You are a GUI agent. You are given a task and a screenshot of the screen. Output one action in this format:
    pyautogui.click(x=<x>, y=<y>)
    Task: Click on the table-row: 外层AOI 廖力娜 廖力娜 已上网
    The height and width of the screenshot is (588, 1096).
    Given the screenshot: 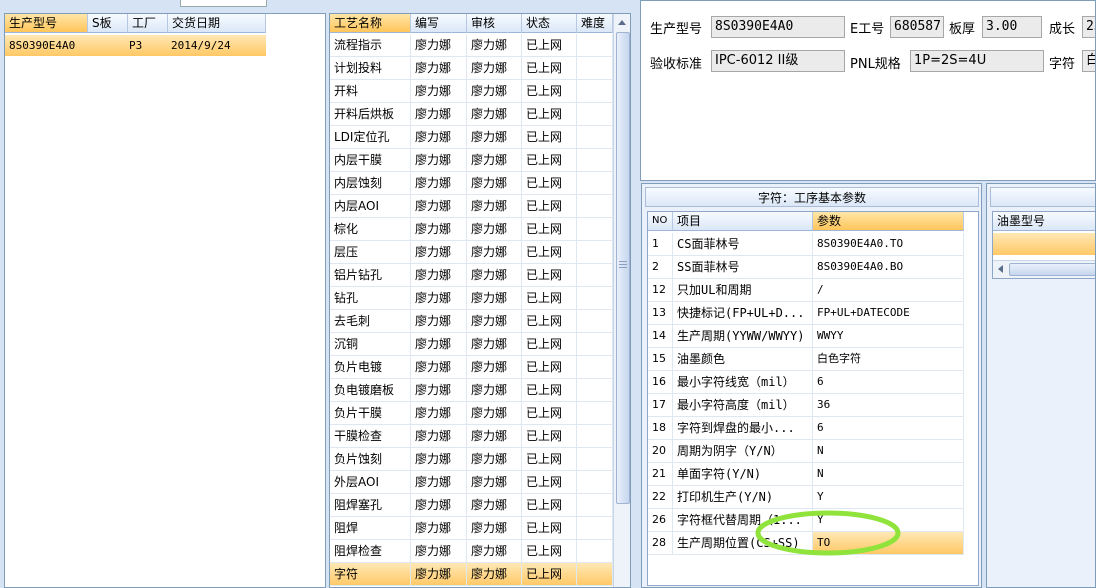 What is the action you would take?
    pyautogui.click(x=471, y=482)
    